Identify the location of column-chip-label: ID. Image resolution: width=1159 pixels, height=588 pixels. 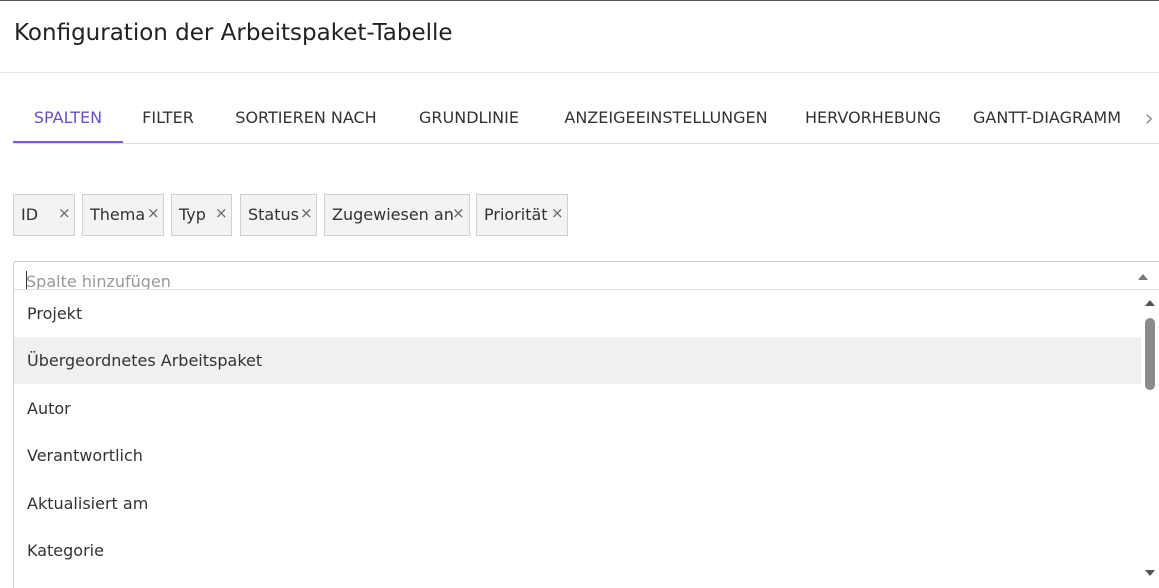
(30, 214).